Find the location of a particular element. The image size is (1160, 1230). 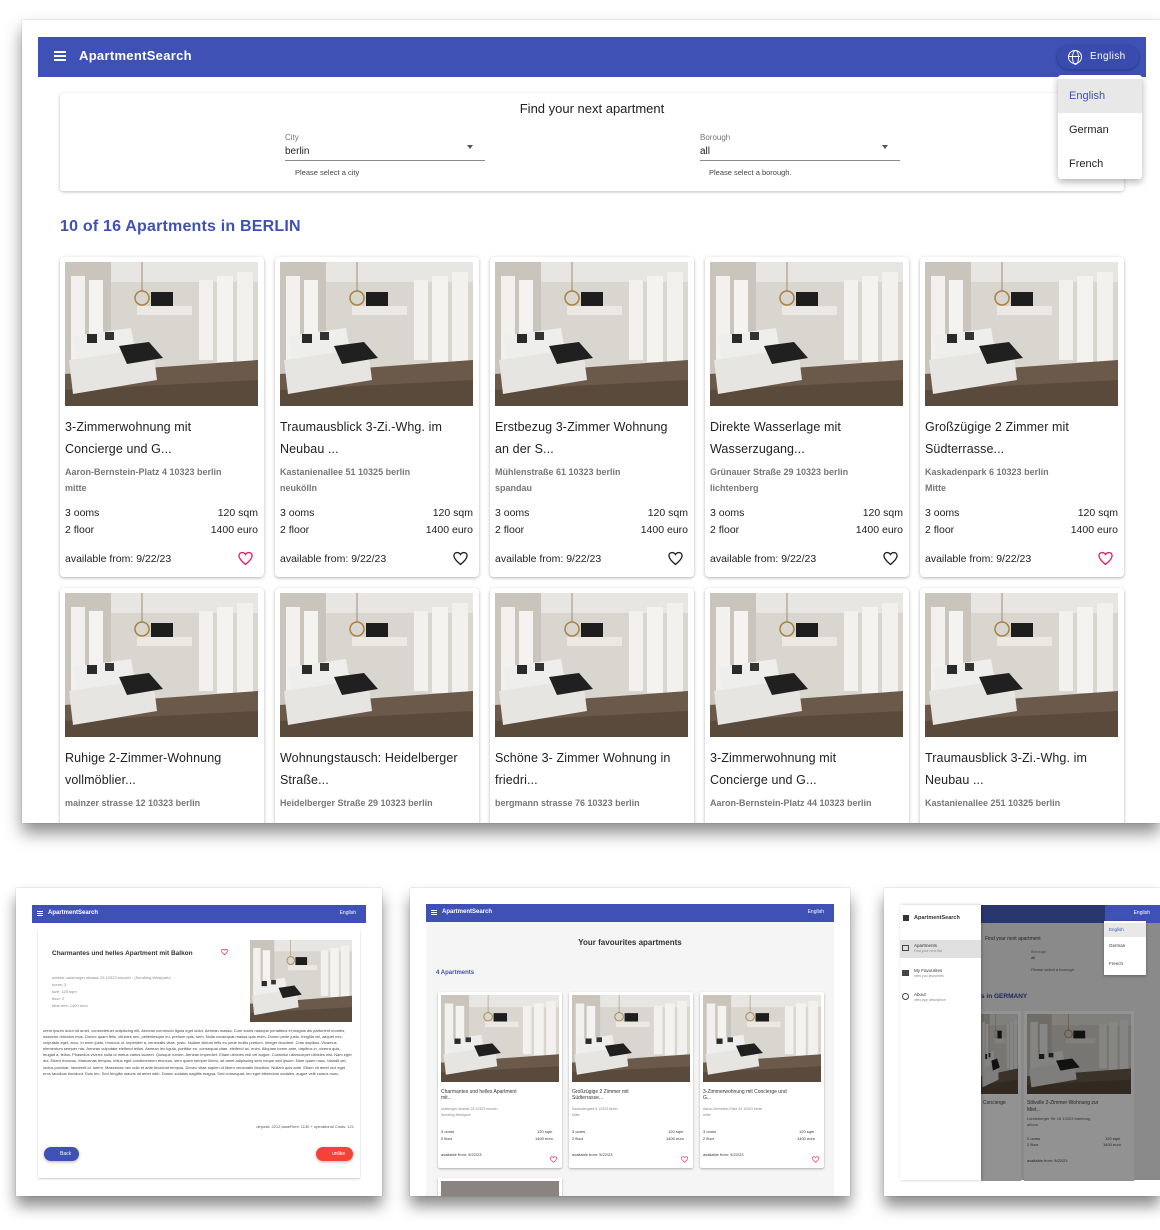

drawer-title: ApartmentSearch is located at coordinates (937, 918).